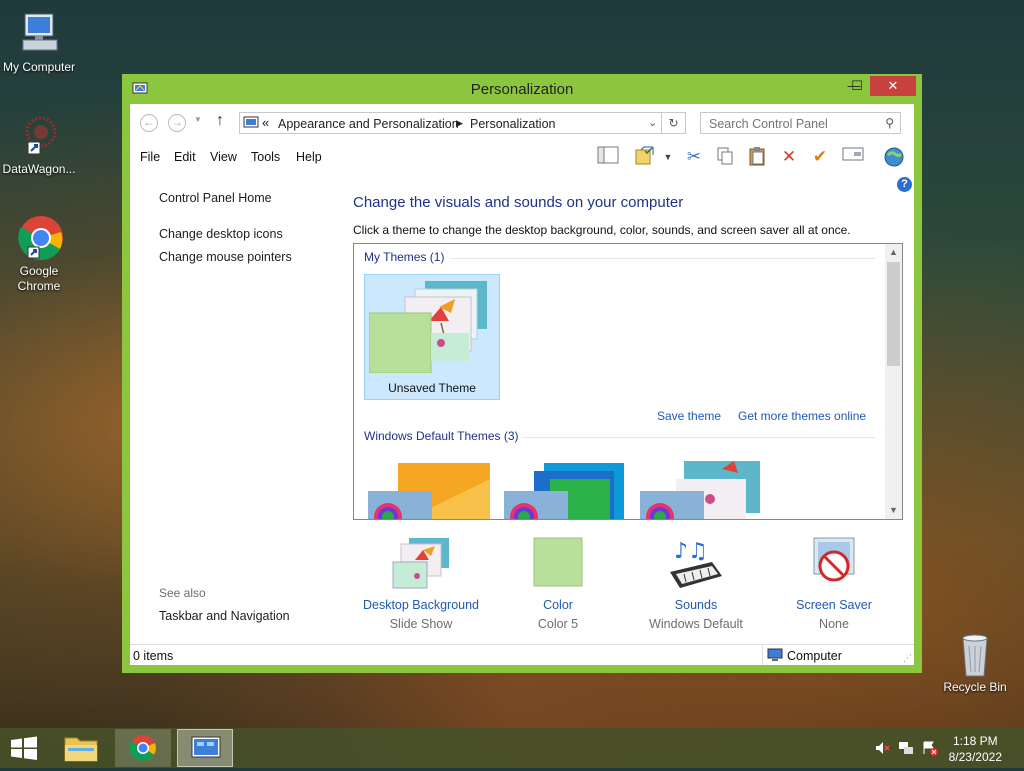  Describe the element at coordinates (696, 624) in the screenshot. I see `setting-value: Windows Default` at that location.